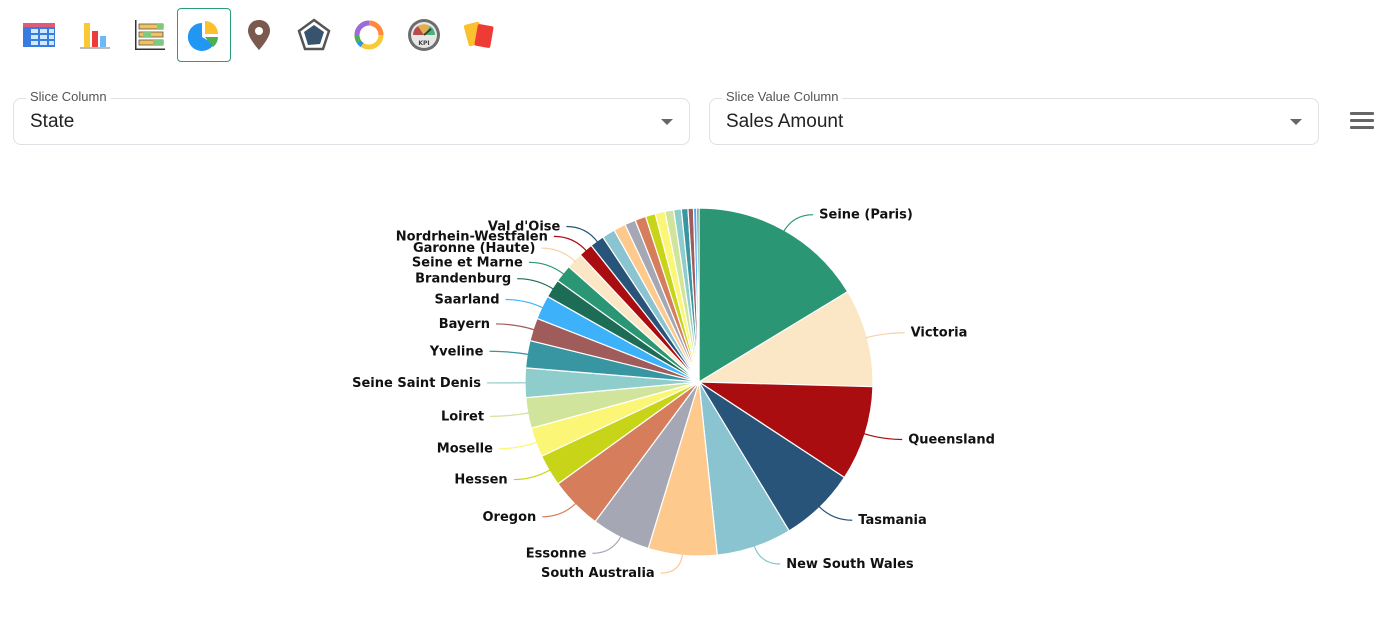  I want to click on slice-label: South Australia, so click(598, 573).